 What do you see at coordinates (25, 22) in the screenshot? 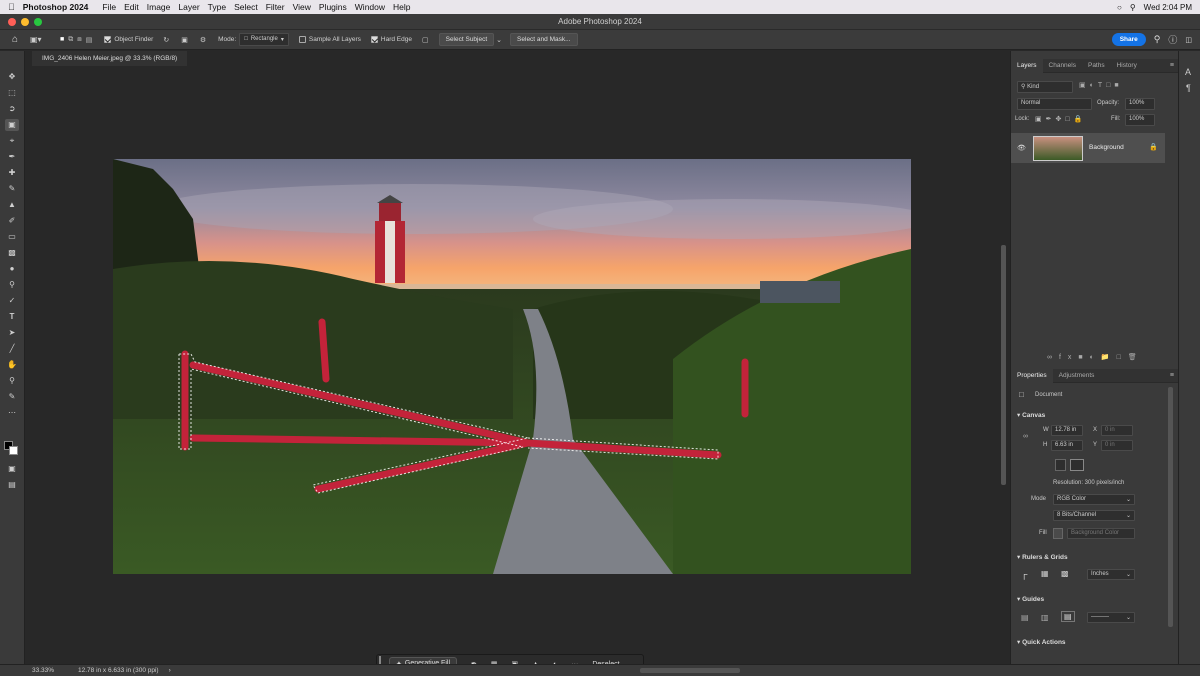
I see `minimize-window-button` at bounding box center [25, 22].